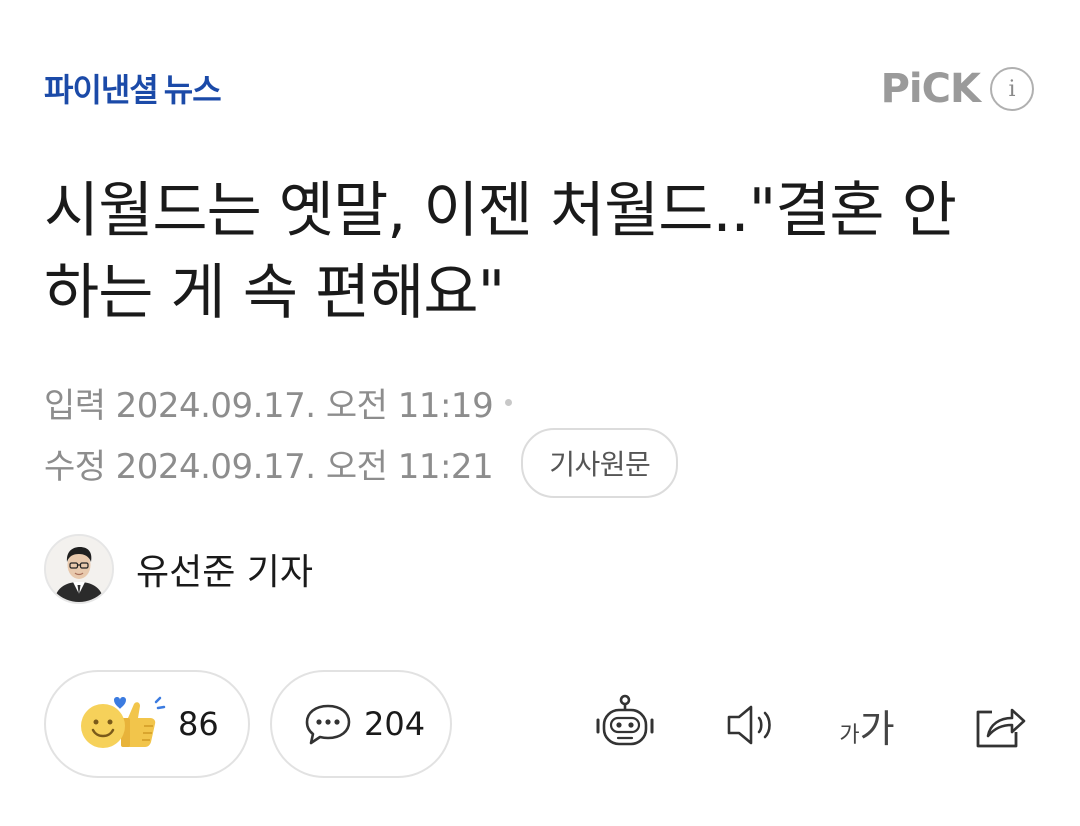 Image resolution: width=1080 pixels, height=826 pixels. Describe the element at coordinates (304, 406) in the screenshot. I see `input-datetime: 2024.09.17. 오전 11:19` at that location.